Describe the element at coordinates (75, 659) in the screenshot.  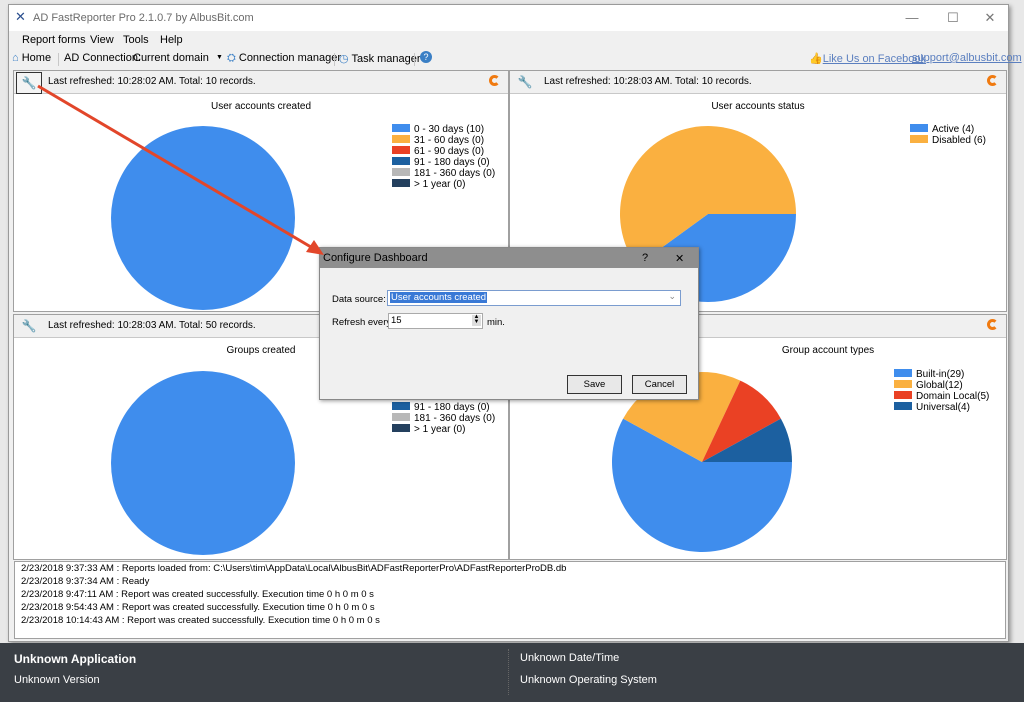
I see `footer-app: Unknown Application` at that location.